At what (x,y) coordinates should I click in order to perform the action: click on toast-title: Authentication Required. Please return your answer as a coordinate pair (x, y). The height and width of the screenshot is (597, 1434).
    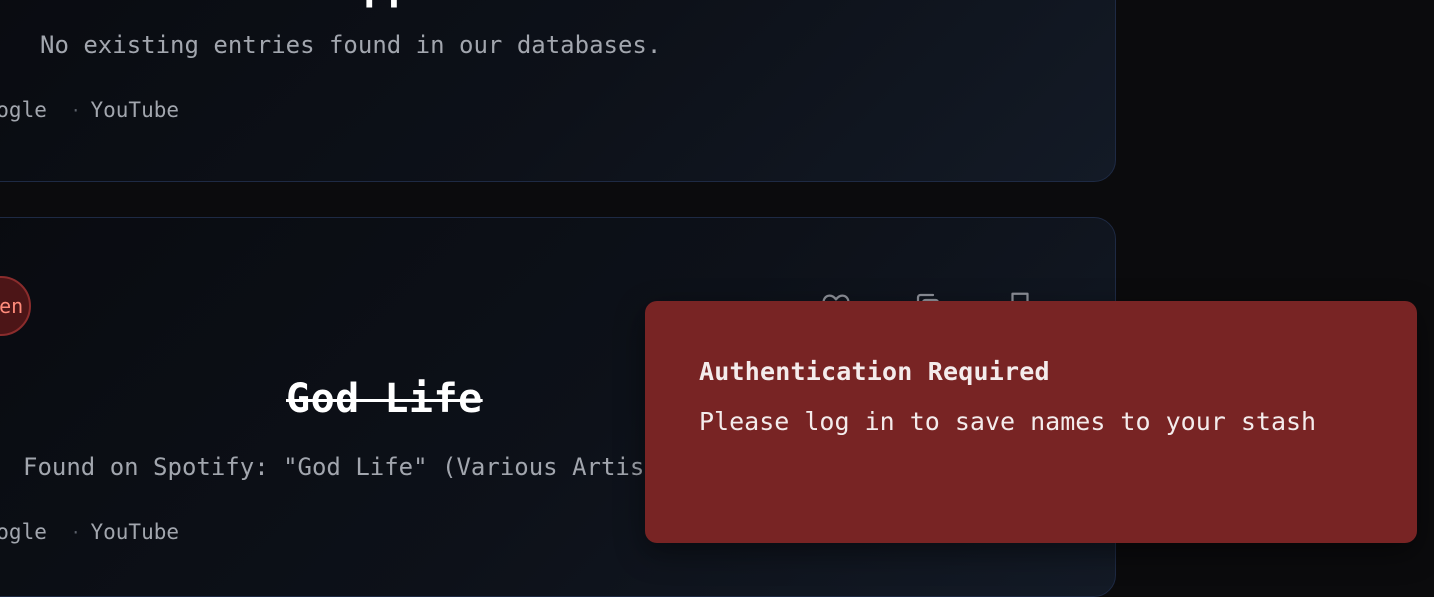
    Looking at the image, I should click on (874, 371).